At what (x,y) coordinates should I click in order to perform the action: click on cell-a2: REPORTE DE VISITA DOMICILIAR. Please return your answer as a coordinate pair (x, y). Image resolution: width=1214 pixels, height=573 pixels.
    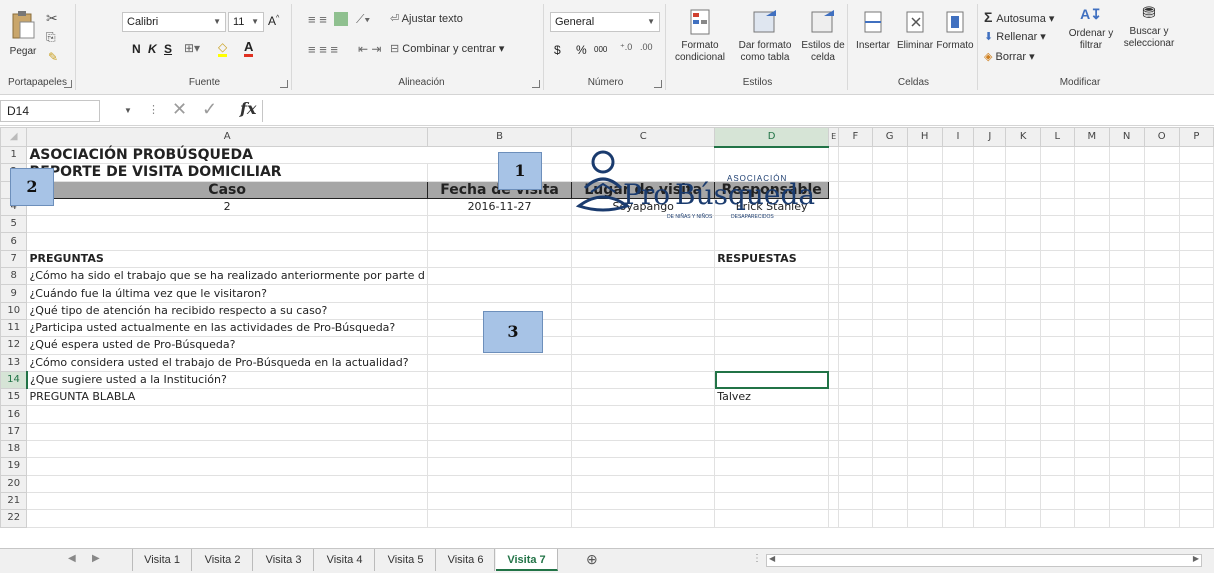
    Looking at the image, I should click on (227, 172).